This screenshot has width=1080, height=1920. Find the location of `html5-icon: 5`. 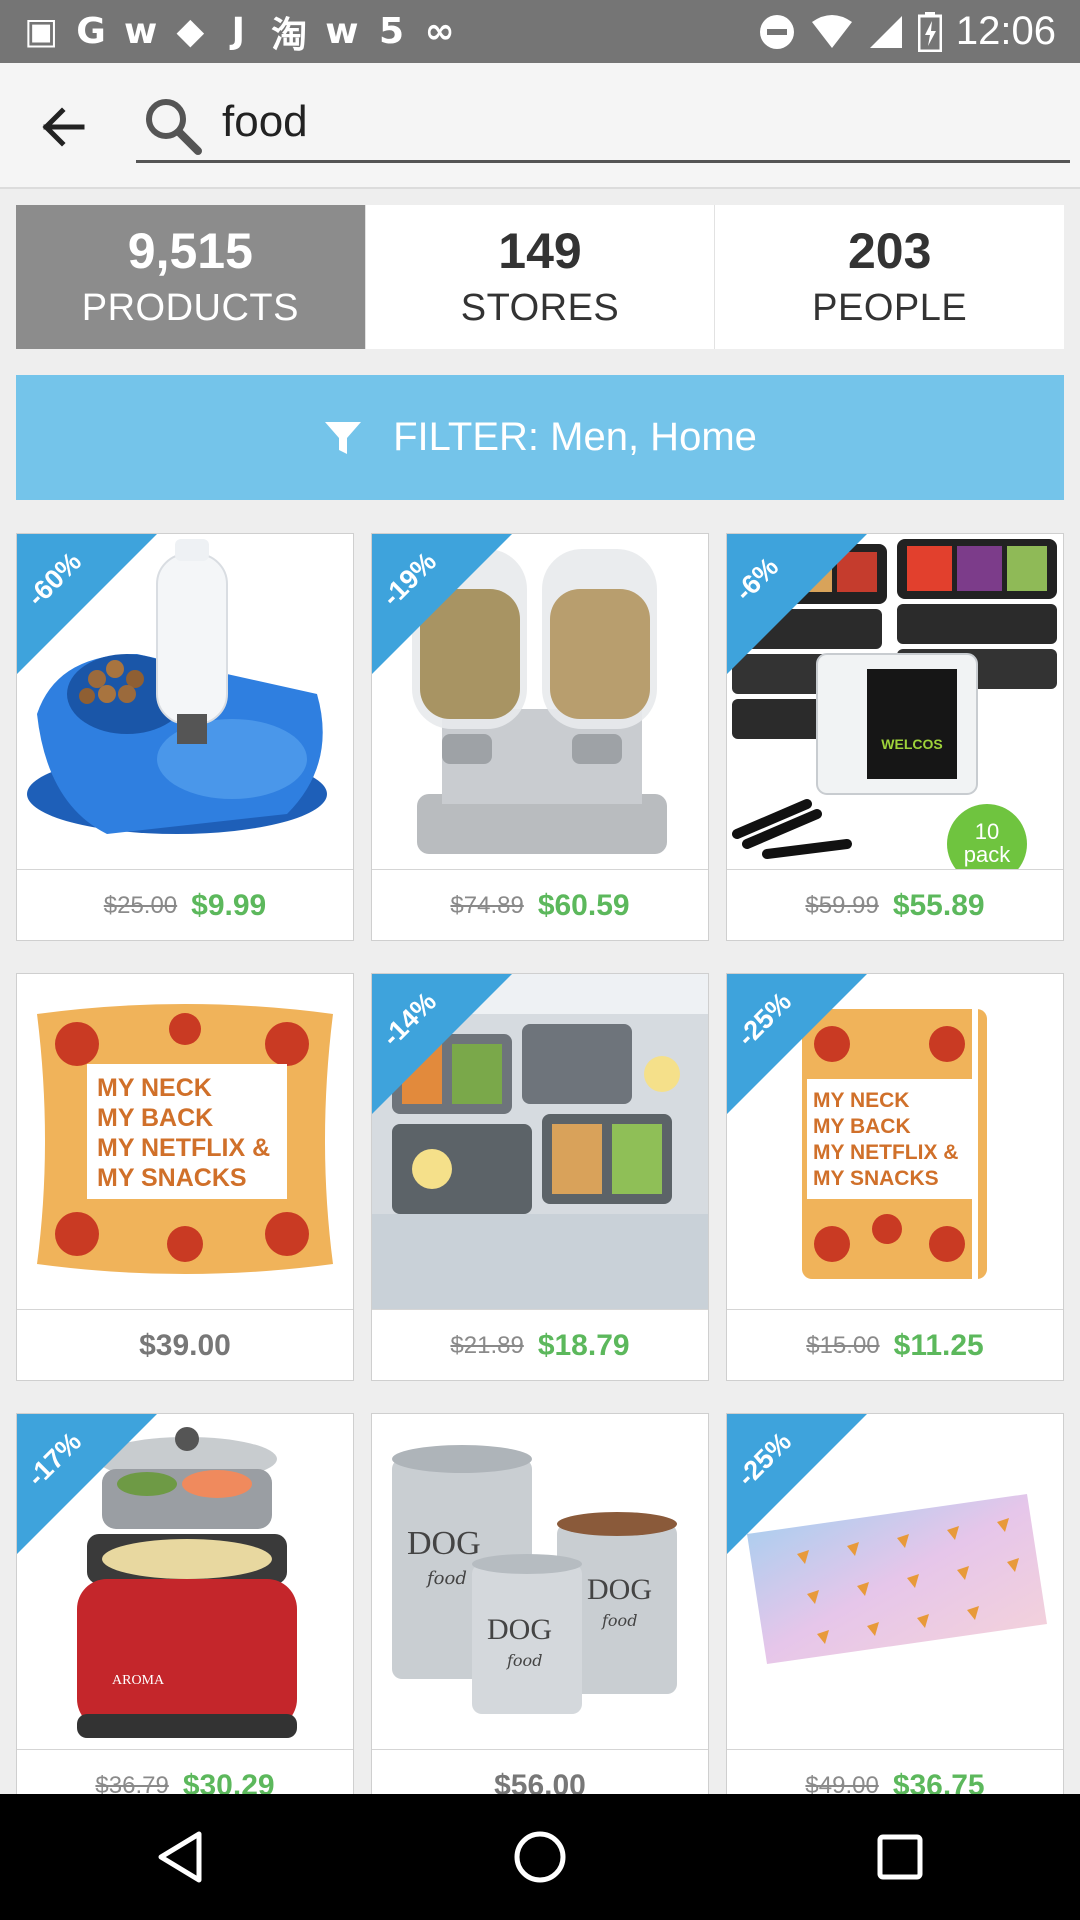

html5-icon: 5 is located at coordinates (392, 31).